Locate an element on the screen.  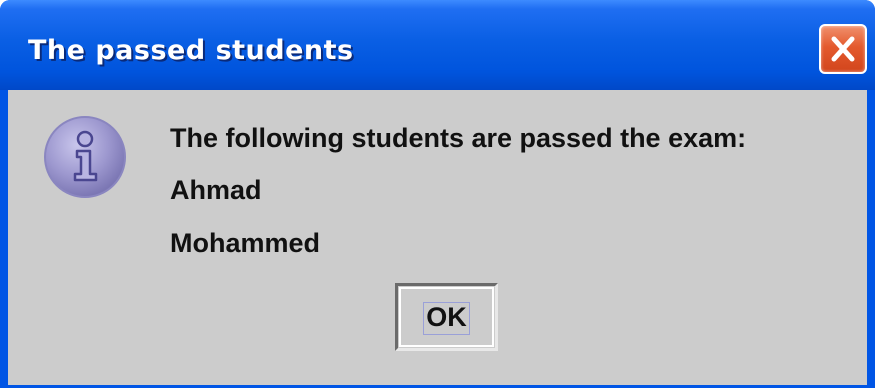
student-name: Ahmad is located at coordinates (216, 190).